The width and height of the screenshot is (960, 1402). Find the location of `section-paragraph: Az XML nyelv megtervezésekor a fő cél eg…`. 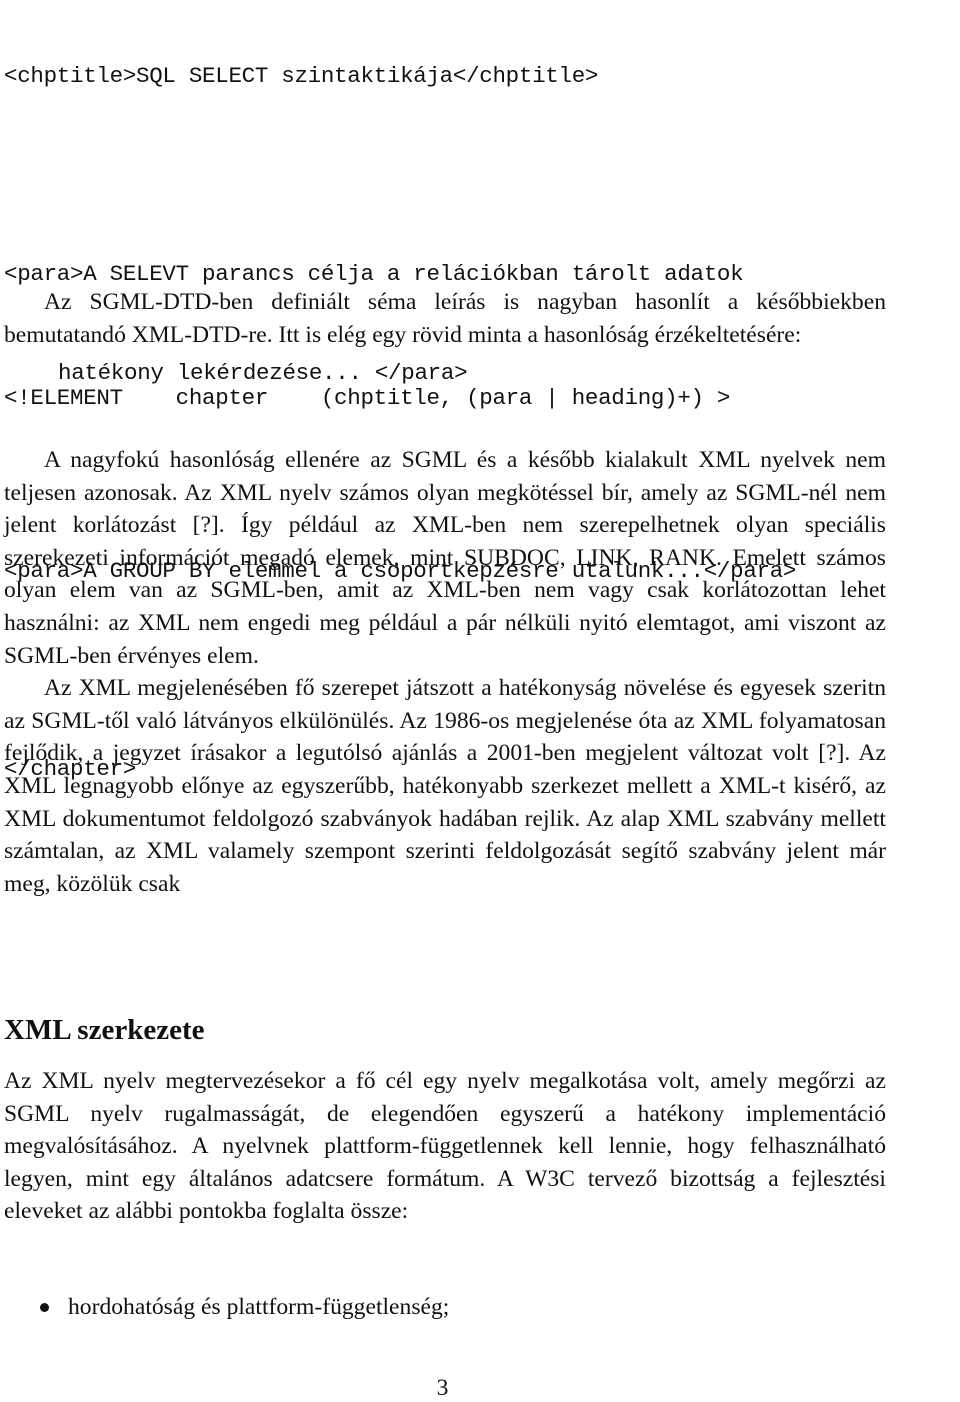

section-paragraph: Az XML nyelv megtervezésekor a fő cél eg… is located at coordinates (445, 1146).